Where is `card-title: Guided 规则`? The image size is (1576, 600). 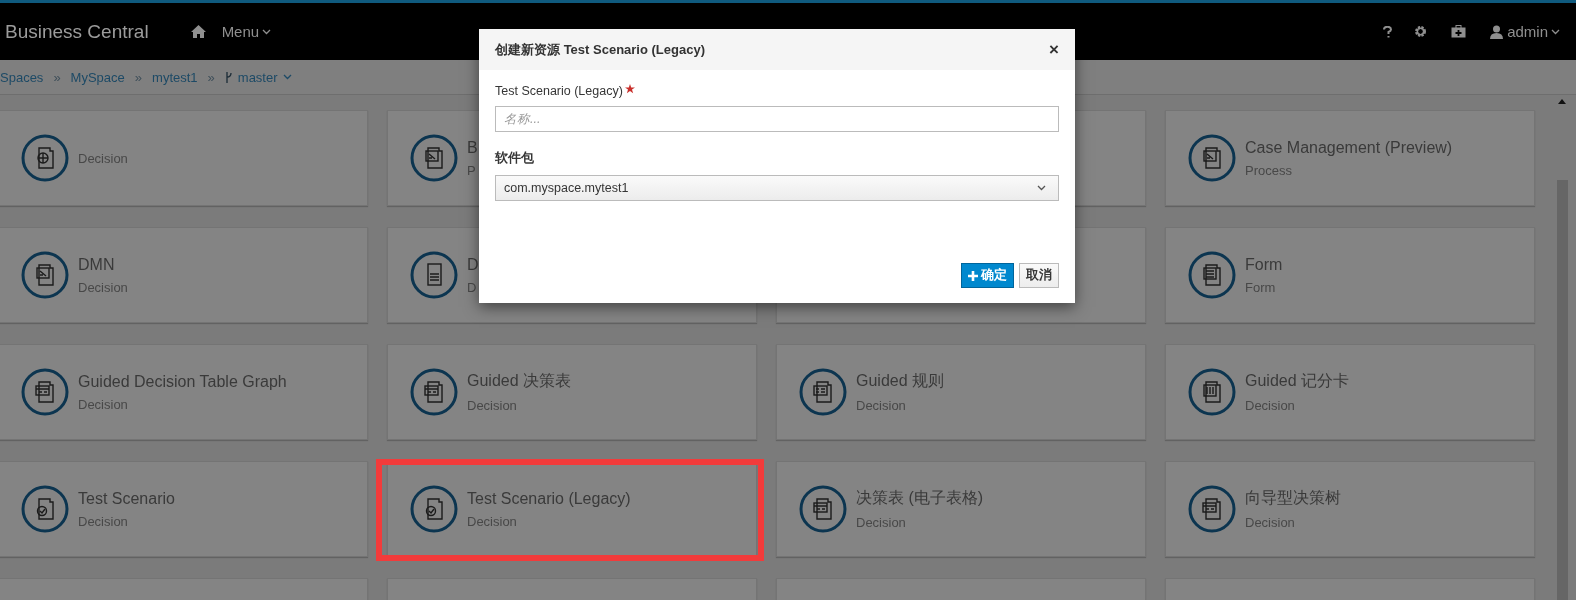 card-title: Guided 规则 is located at coordinates (900, 381).